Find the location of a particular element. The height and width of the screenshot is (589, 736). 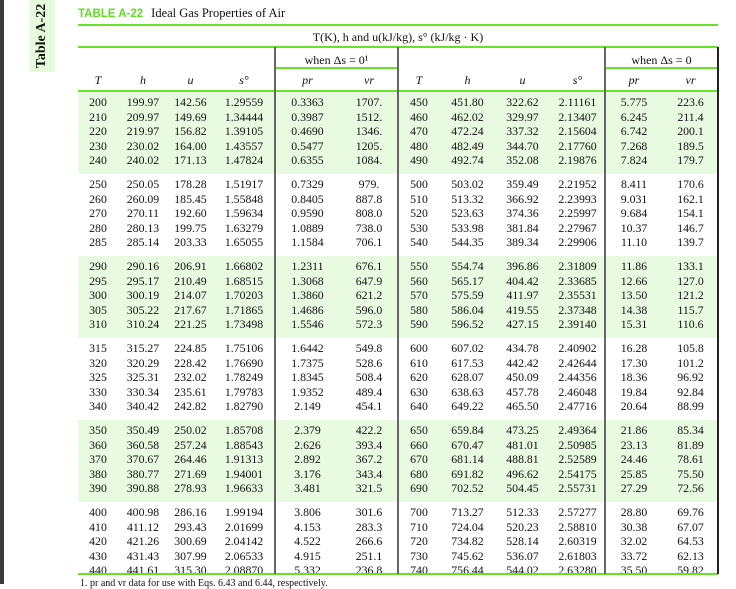

column-header: T is located at coordinates (419, 80).